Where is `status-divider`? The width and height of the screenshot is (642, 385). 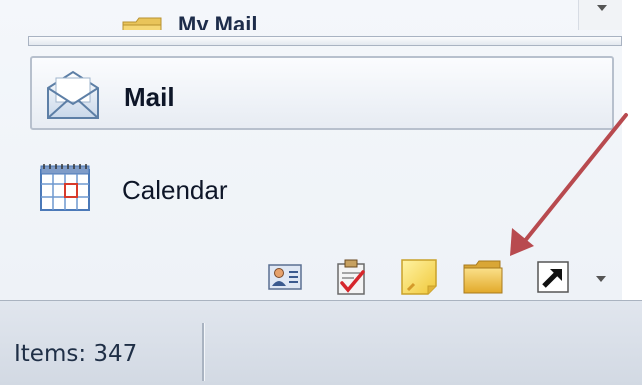
status-divider is located at coordinates (203, 352).